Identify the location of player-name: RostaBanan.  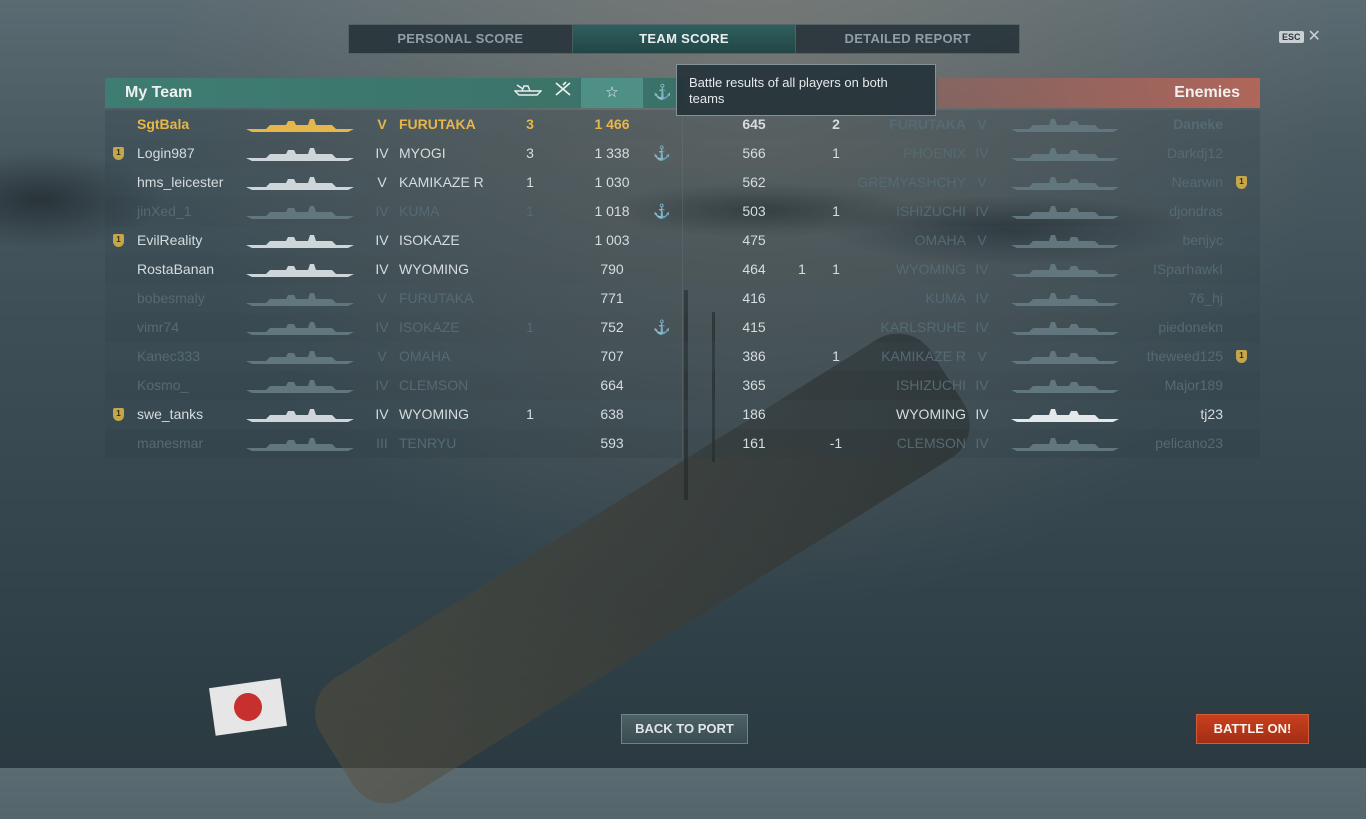
(175, 269).